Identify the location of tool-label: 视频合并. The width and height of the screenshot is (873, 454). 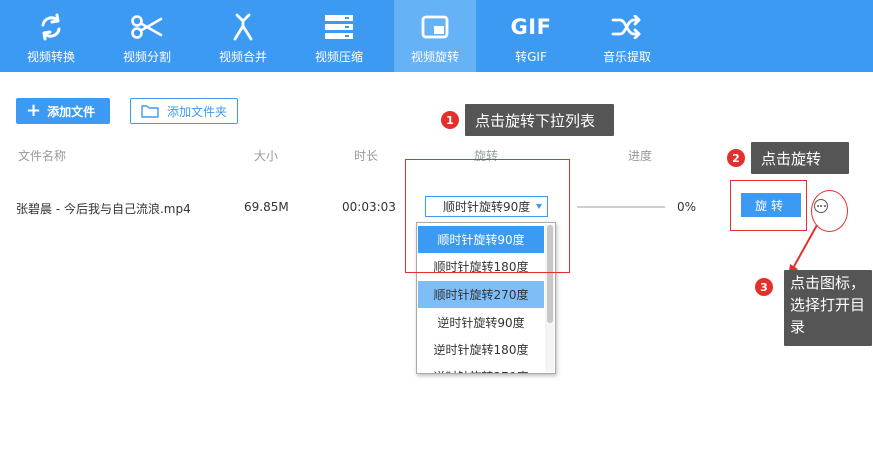
(242, 57).